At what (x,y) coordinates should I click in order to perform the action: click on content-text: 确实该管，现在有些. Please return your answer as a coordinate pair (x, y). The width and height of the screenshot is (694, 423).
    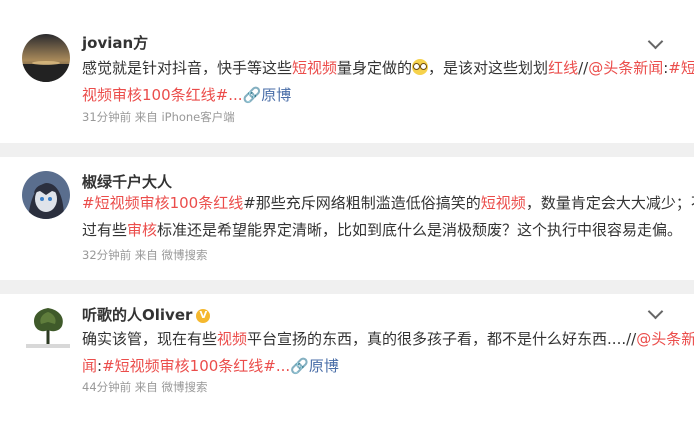
    Looking at the image, I should click on (150, 339).